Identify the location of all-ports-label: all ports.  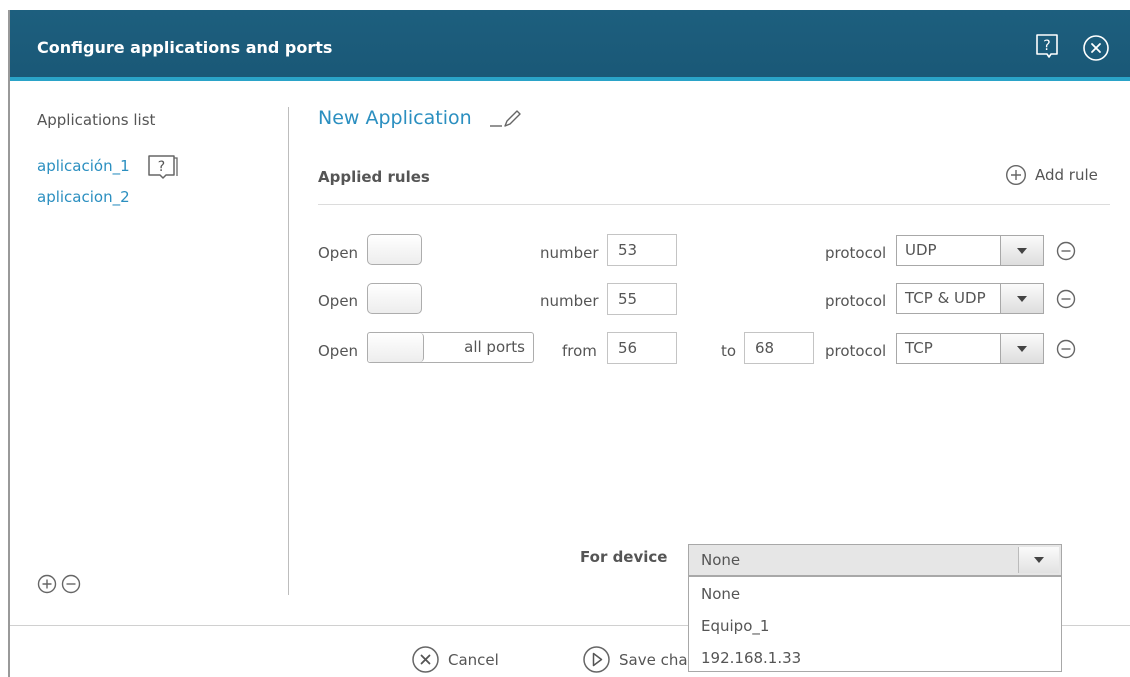
(494, 347).